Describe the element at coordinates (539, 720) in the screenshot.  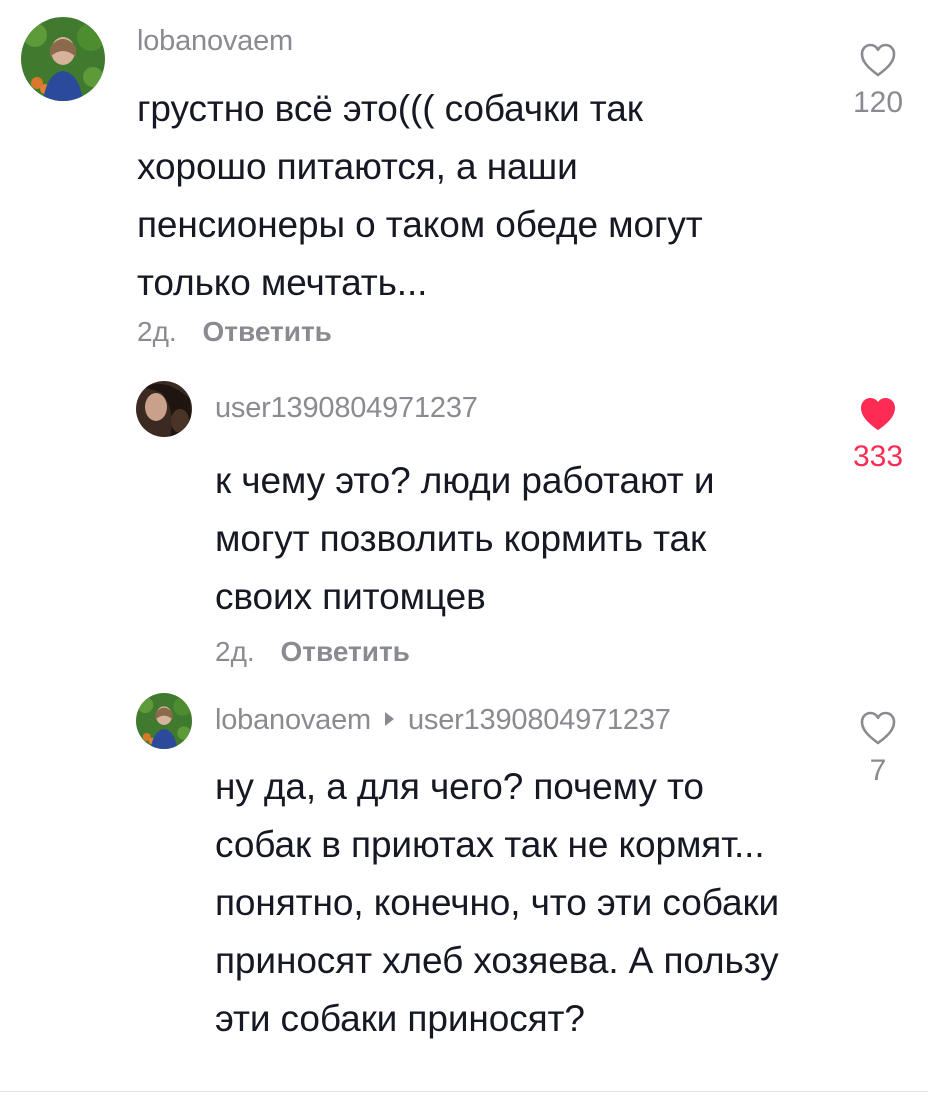
I see `reply-to-username: user1390804971237` at that location.